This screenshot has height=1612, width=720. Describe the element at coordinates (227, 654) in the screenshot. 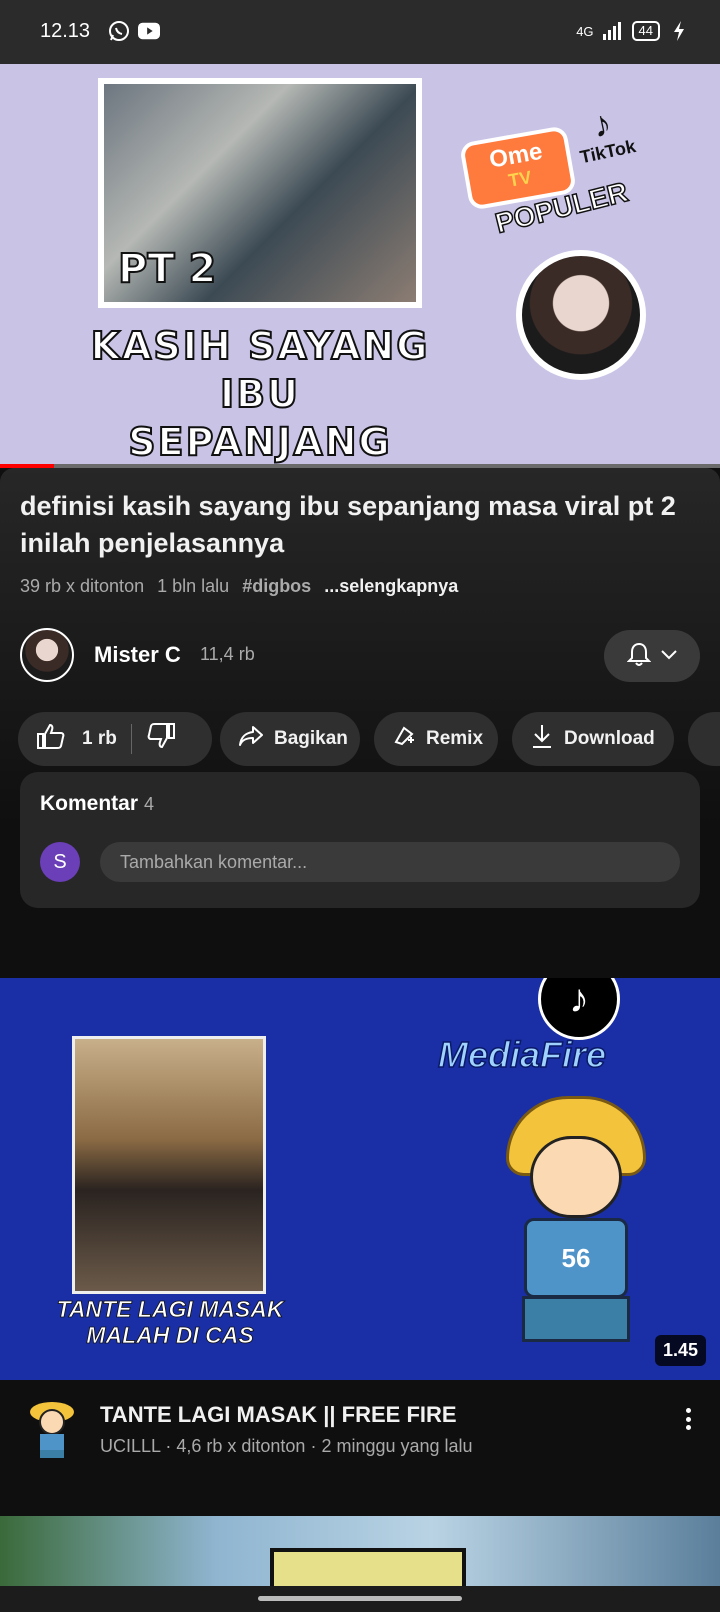

I see `subscriber-count: 11,4 rb` at that location.